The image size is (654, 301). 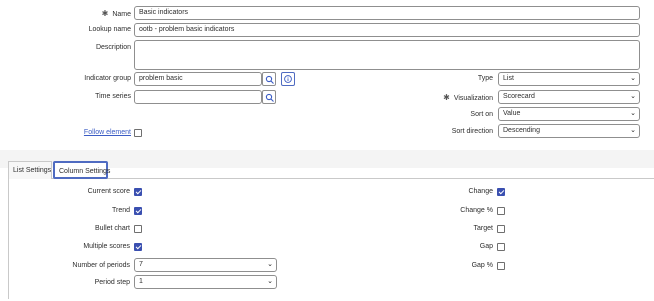 What do you see at coordinates (107, 132) in the screenshot?
I see `follow-element-link: Follow element` at bounding box center [107, 132].